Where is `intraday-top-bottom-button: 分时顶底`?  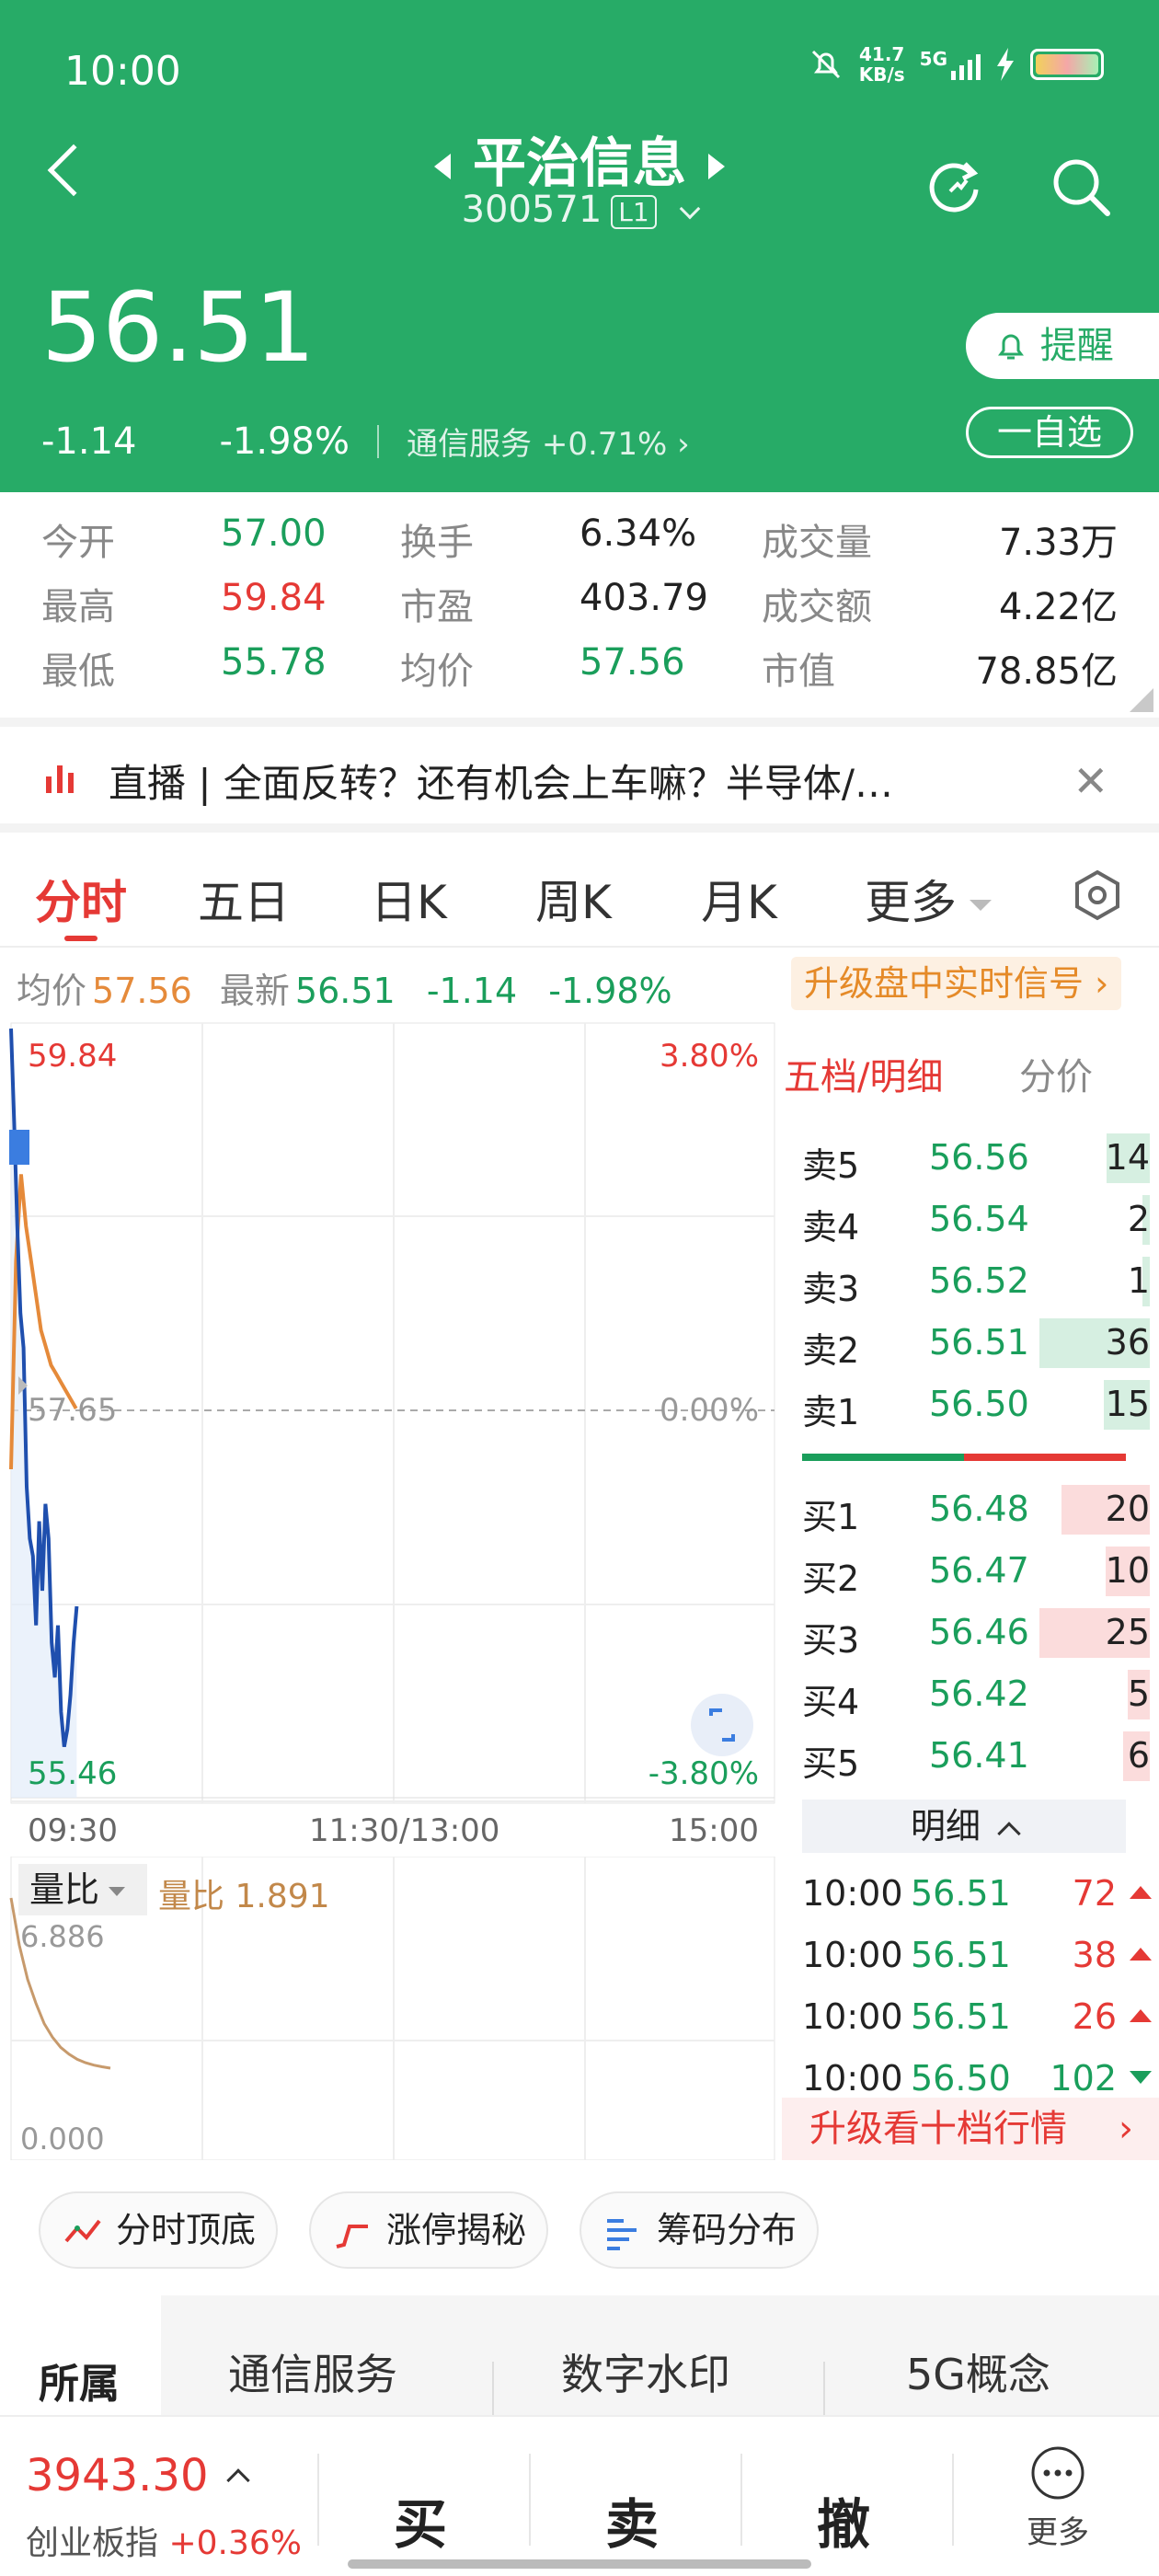 intraday-top-bottom-button: 分时顶底 is located at coordinates (159, 2230).